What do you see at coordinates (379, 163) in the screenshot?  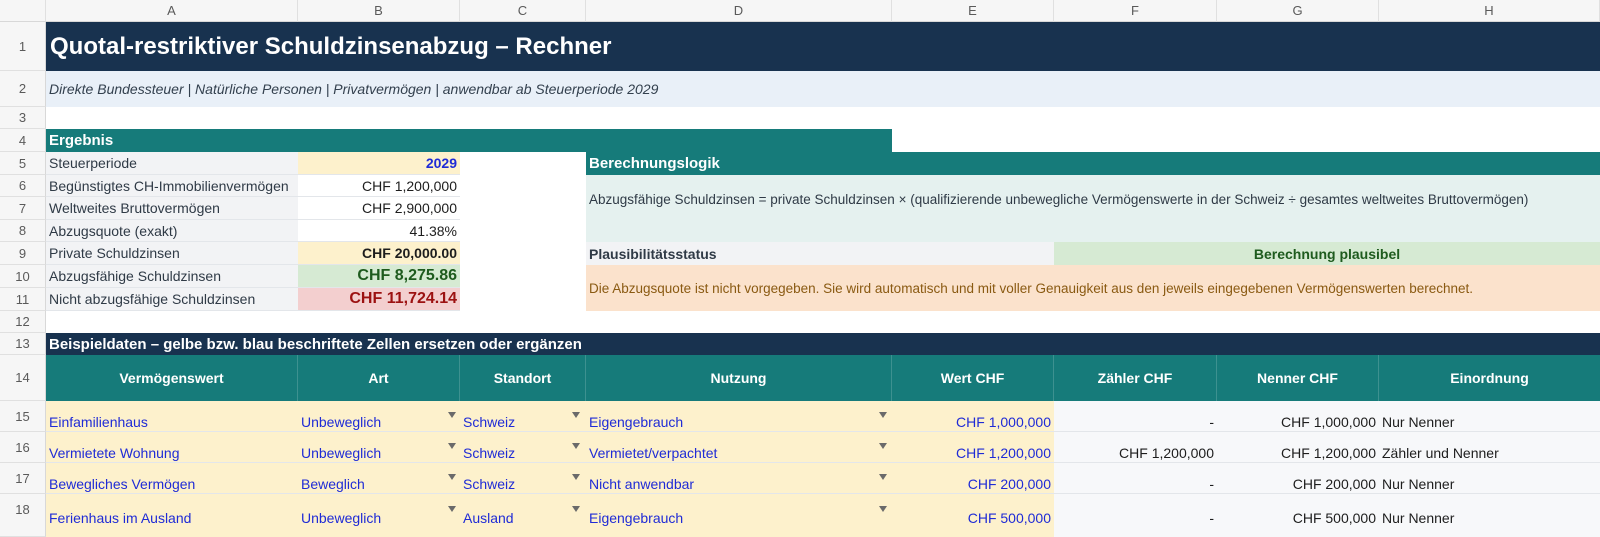 I see `value-steuerperiode: 2029` at bounding box center [379, 163].